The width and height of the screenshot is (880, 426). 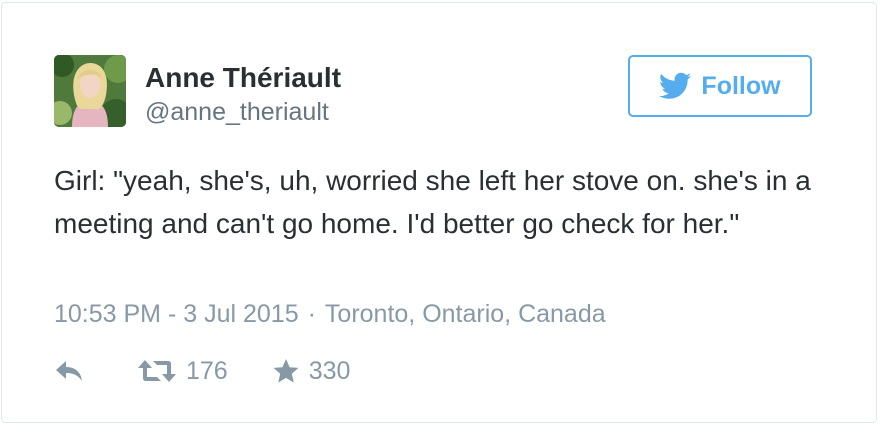 What do you see at coordinates (157, 371) in the screenshot?
I see `retweet-icon` at bounding box center [157, 371].